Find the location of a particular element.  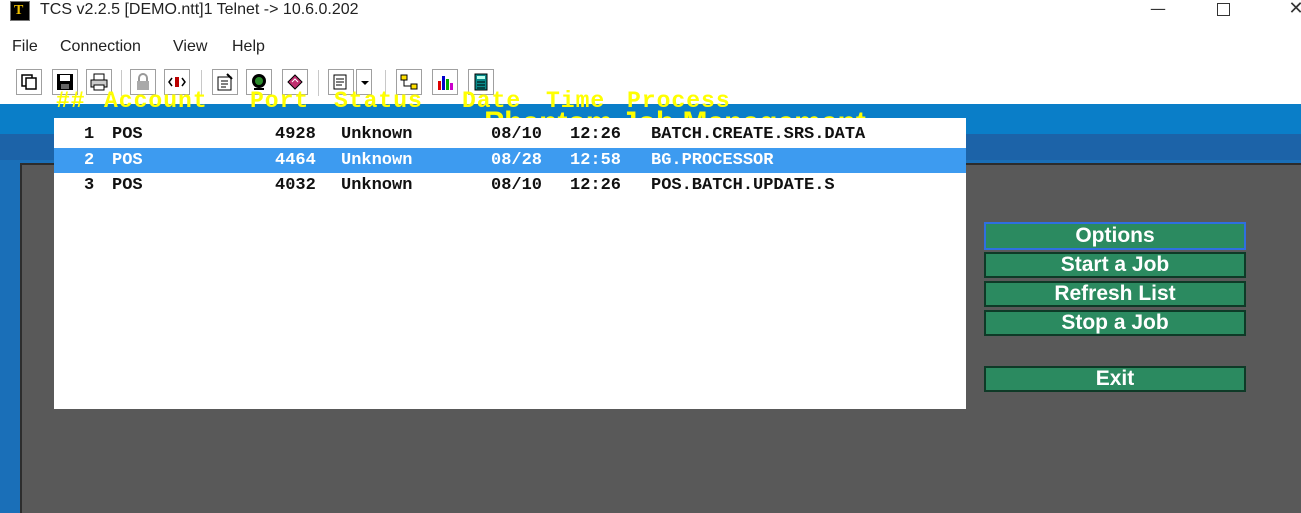

app-icon: T is located at coordinates (20, 11).